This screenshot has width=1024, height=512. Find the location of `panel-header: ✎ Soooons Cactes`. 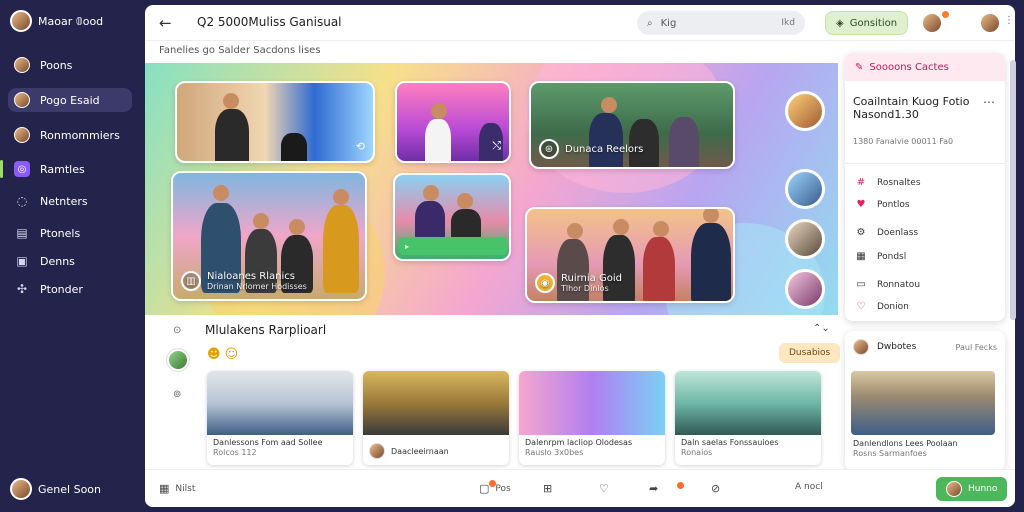

panel-header: ✎ Soooons Cactes is located at coordinates (925, 67).